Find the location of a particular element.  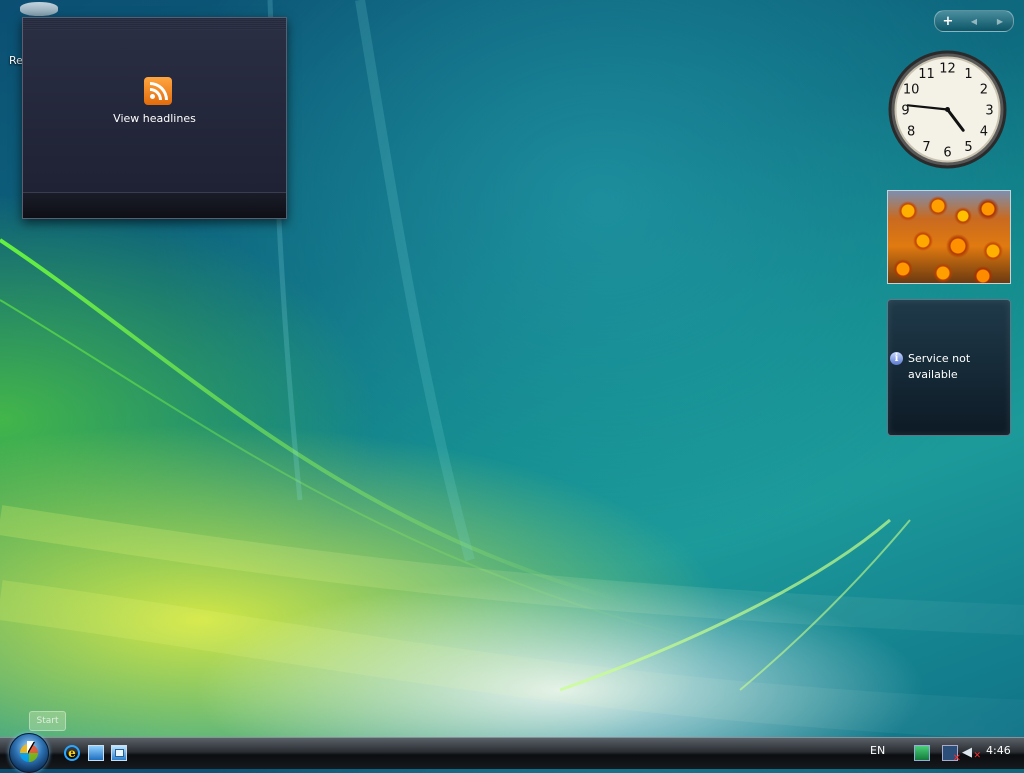

clock-numeral: 5 is located at coordinates (968, 147).